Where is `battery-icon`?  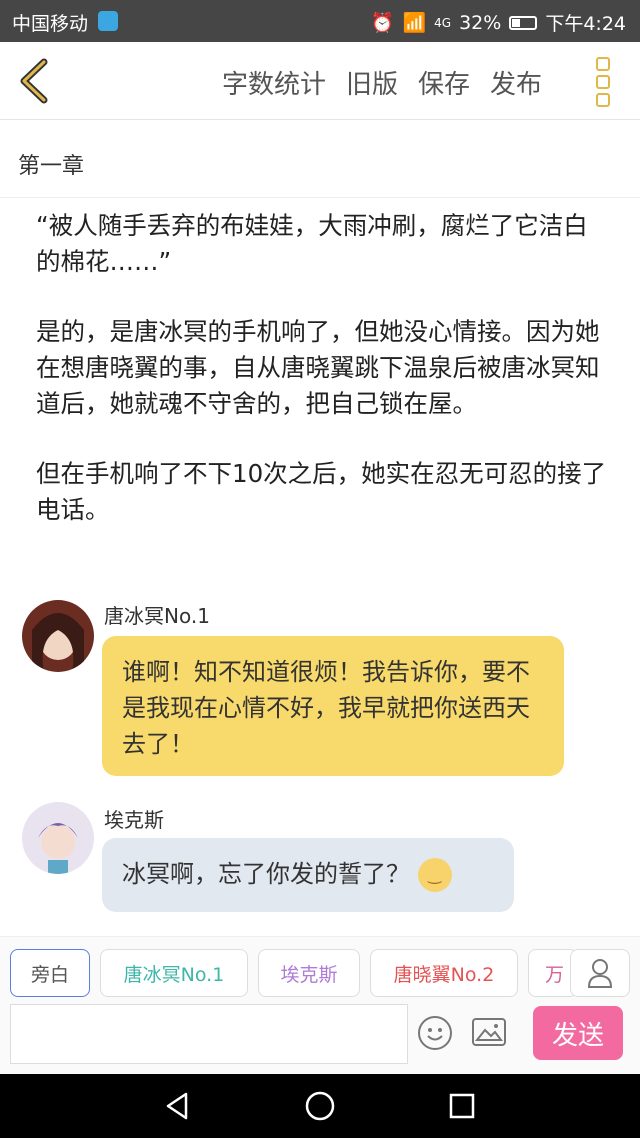
battery-icon is located at coordinates (523, 22).